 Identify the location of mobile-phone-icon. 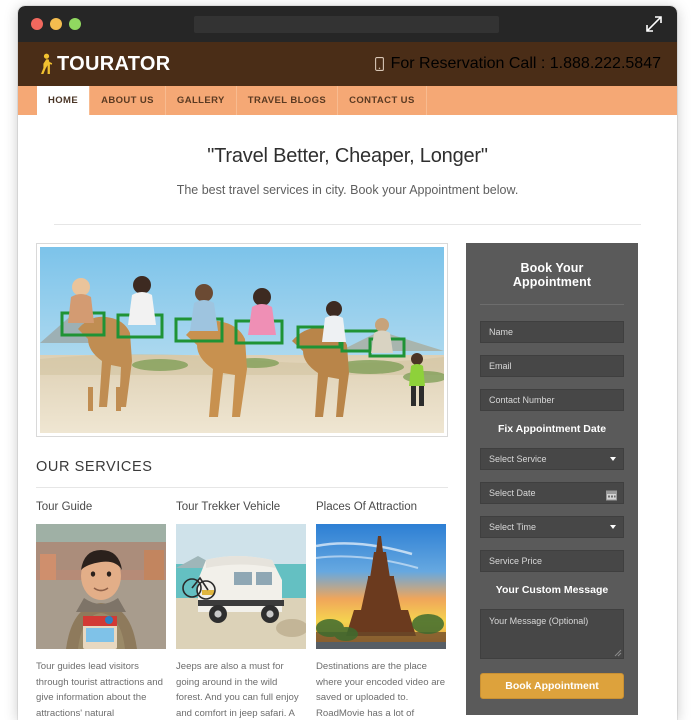
(379, 64).